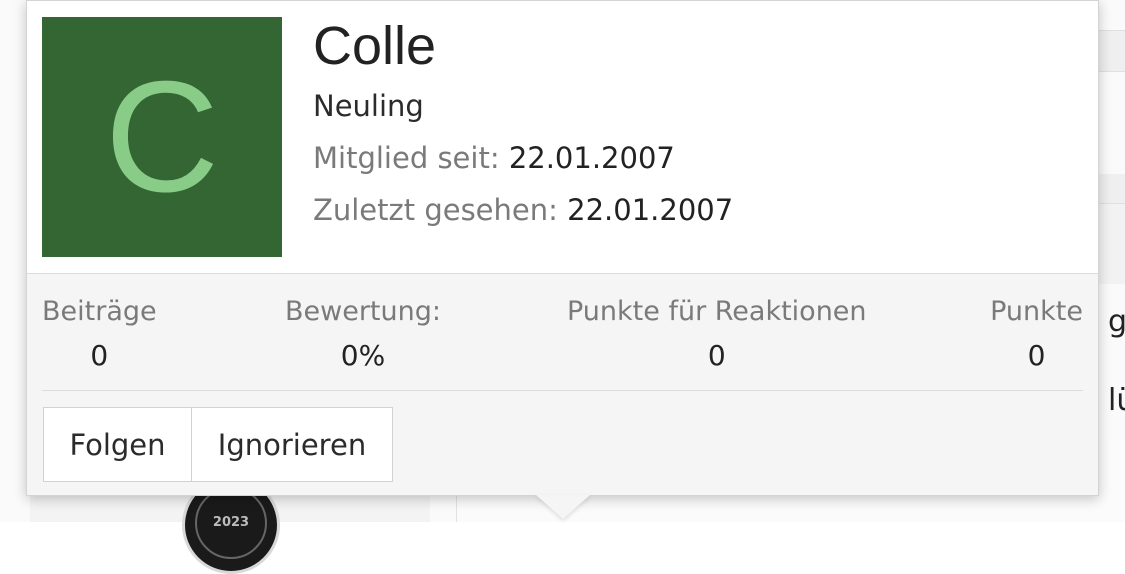 This screenshot has width=1125, height=574. What do you see at coordinates (435, 210) in the screenshot?
I see `last-seen-label: Zuletzt gesehen:` at bounding box center [435, 210].